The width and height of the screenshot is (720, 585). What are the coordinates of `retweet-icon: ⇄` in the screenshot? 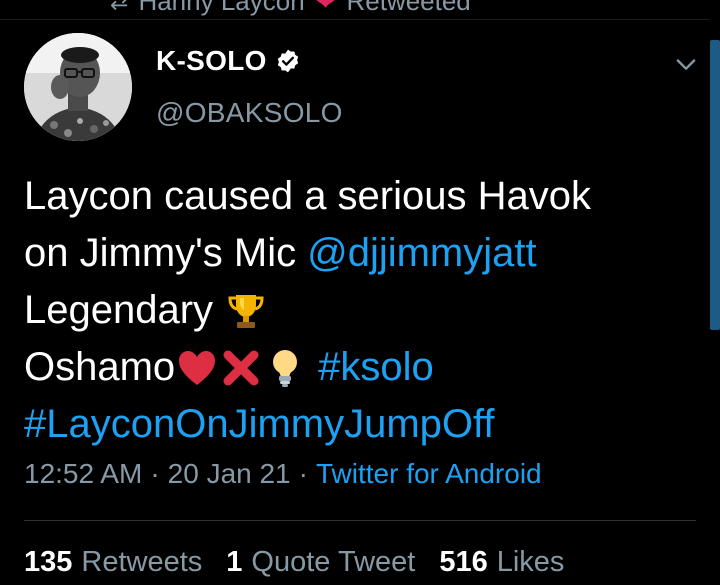 It's located at (119, 7).